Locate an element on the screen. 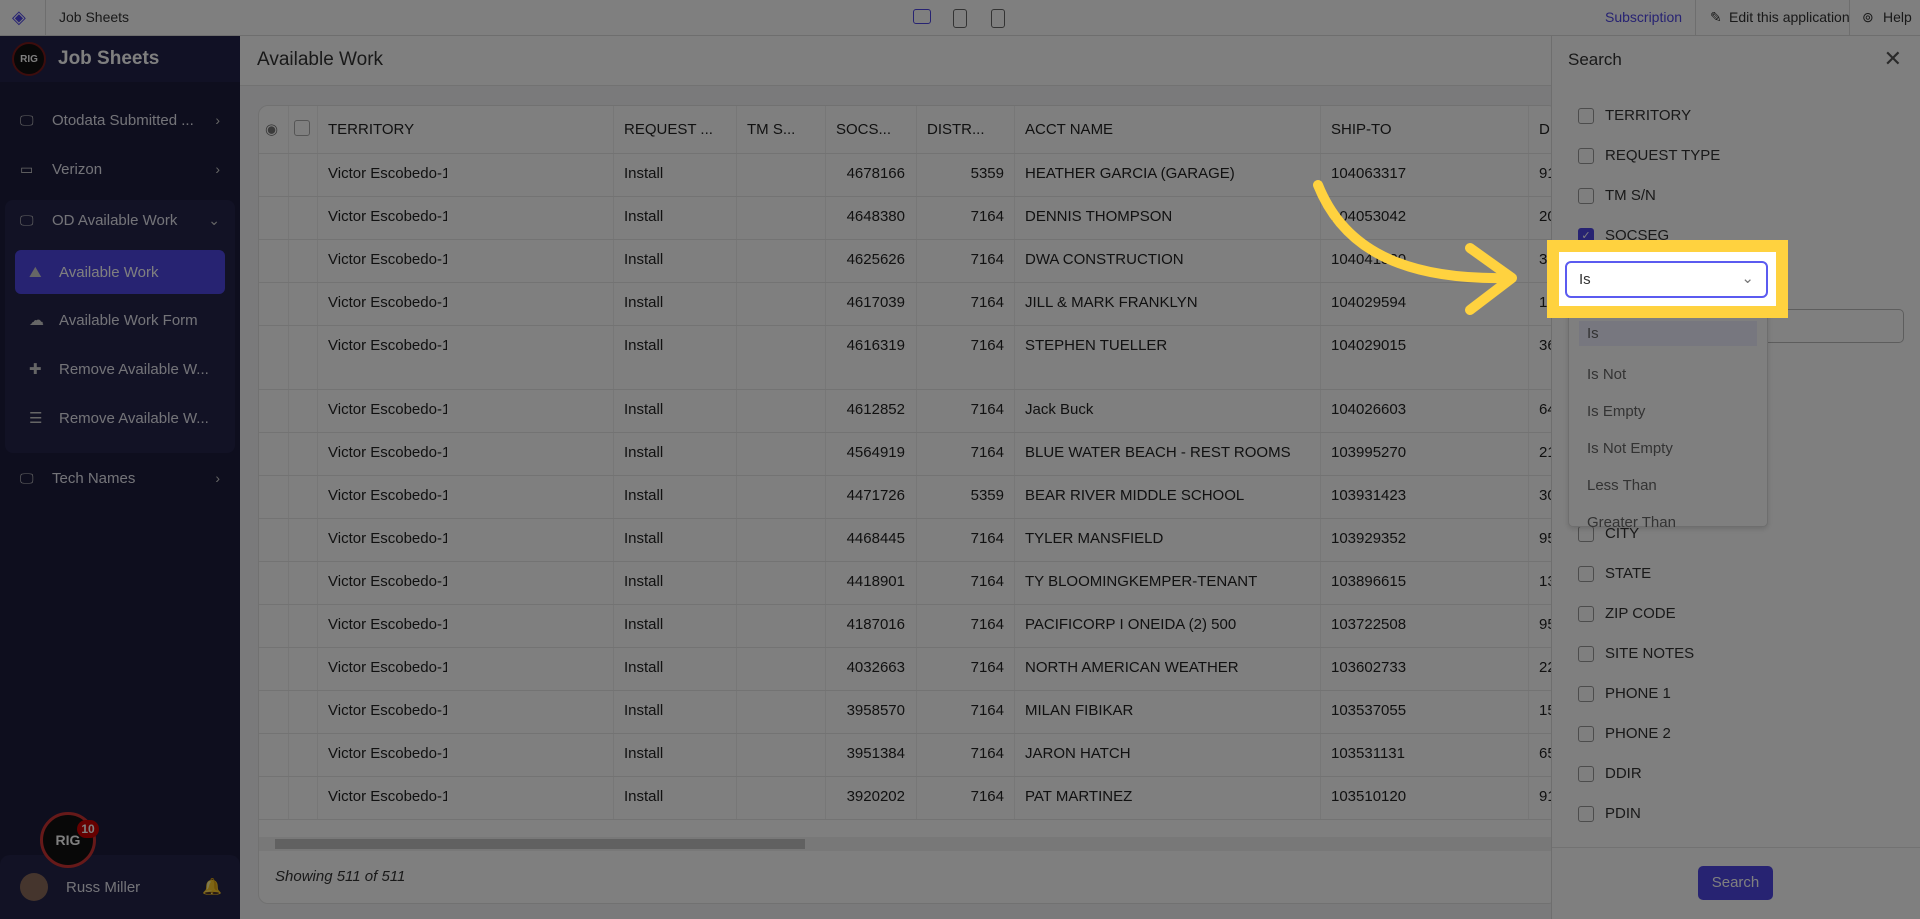 This screenshot has height=919, width=1920. annotation-arrow is located at coordinates (1415, 247).